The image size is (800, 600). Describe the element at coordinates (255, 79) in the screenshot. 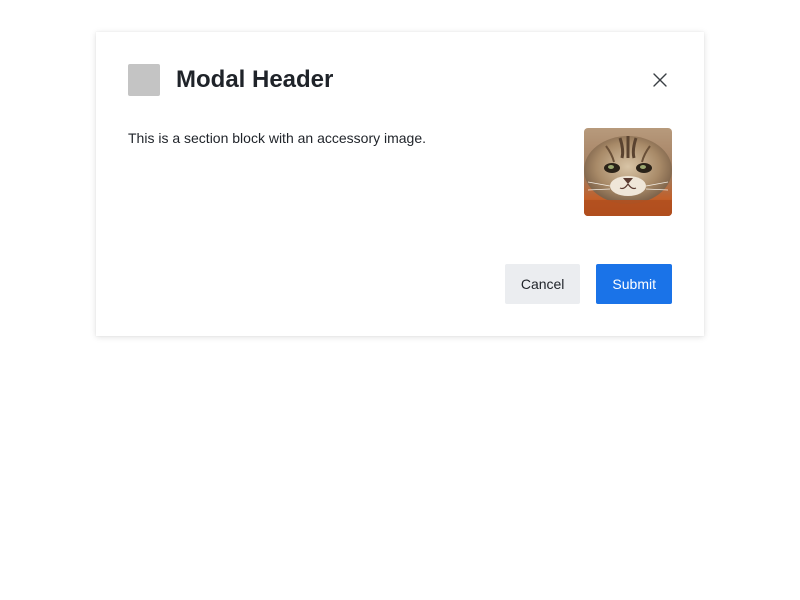

I see `modal-title: Modal Header` at that location.